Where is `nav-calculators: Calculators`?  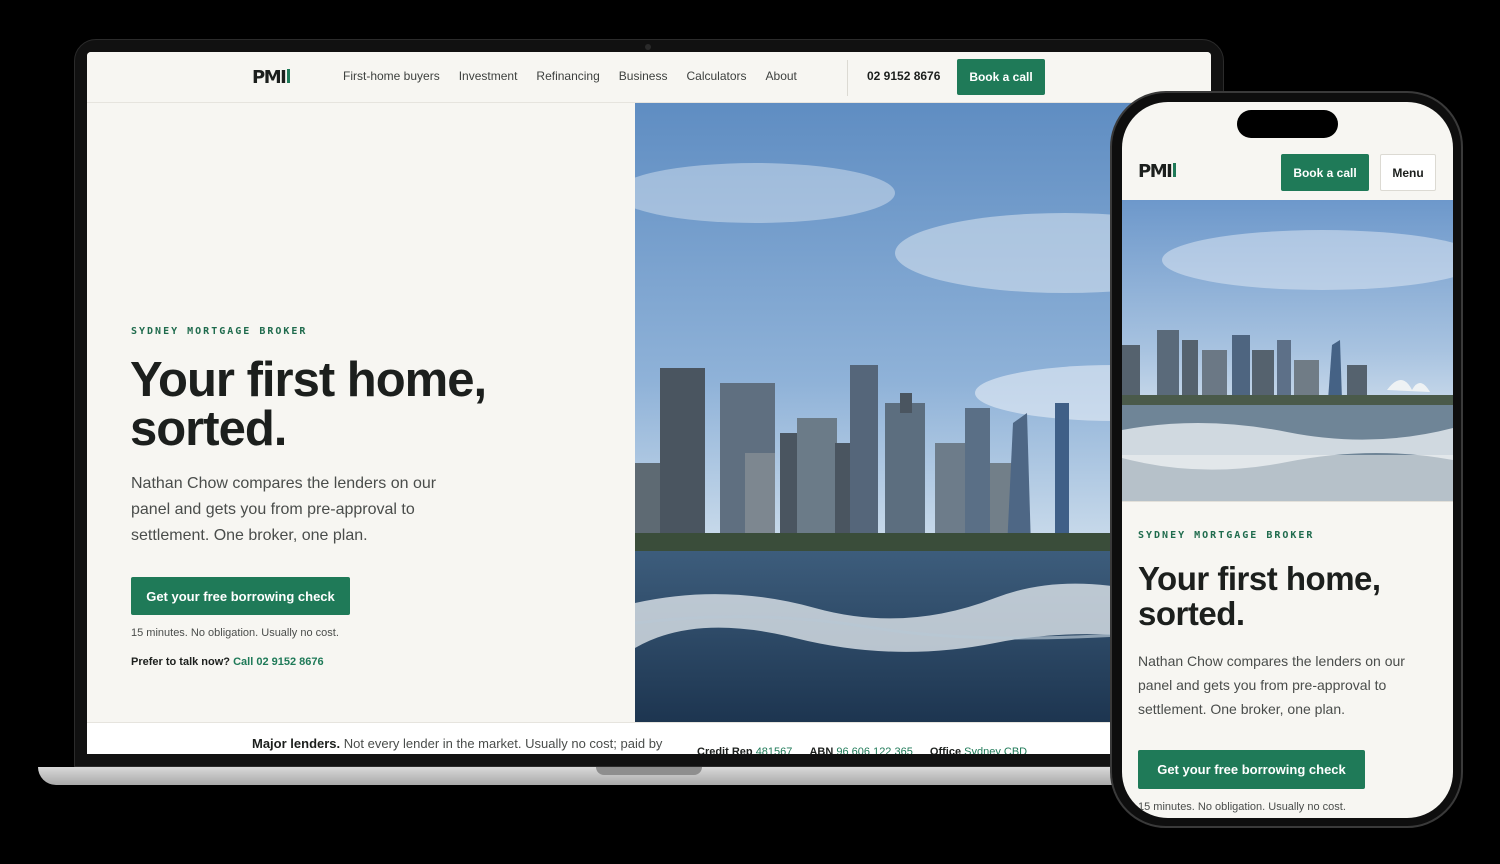
nav-calculators: Calculators is located at coordinates (716, 76).